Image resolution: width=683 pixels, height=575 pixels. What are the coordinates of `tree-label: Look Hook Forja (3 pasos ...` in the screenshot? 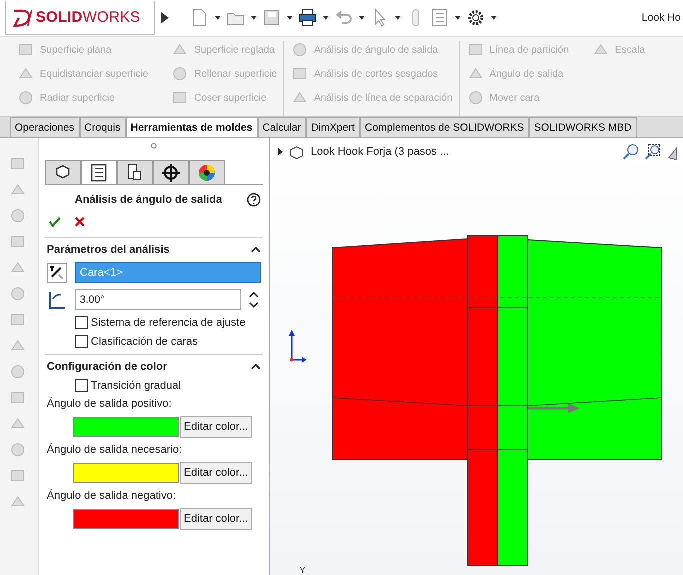 It's located at (380, 152).